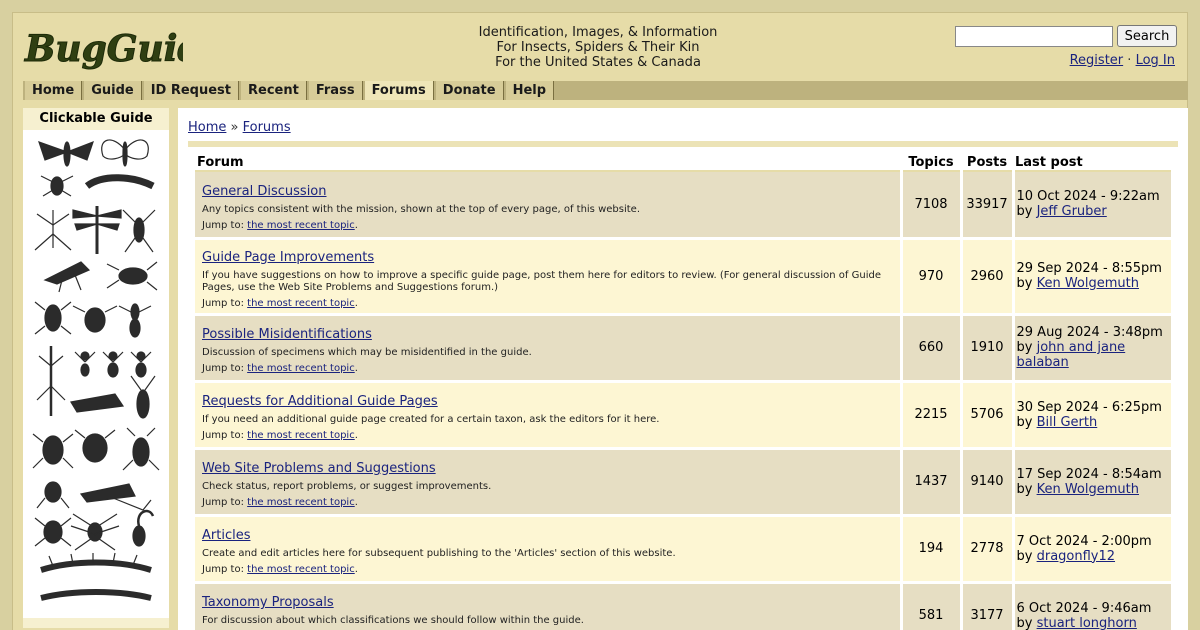  What do you see at coordinates (141, 364) in the screenshot?
I see `ant-3-icon` at bounding box center [141, 364].